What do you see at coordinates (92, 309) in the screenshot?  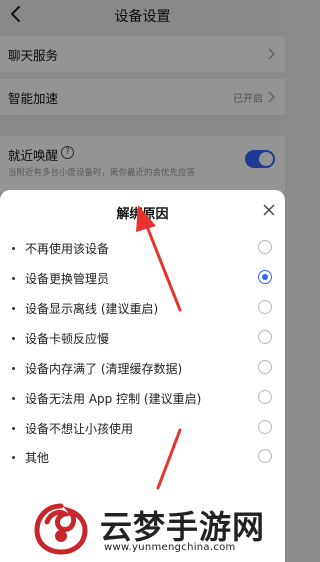 I see `reason-option-label: 设备显示离线 (建议重启)` at bounding box center [92, 309].